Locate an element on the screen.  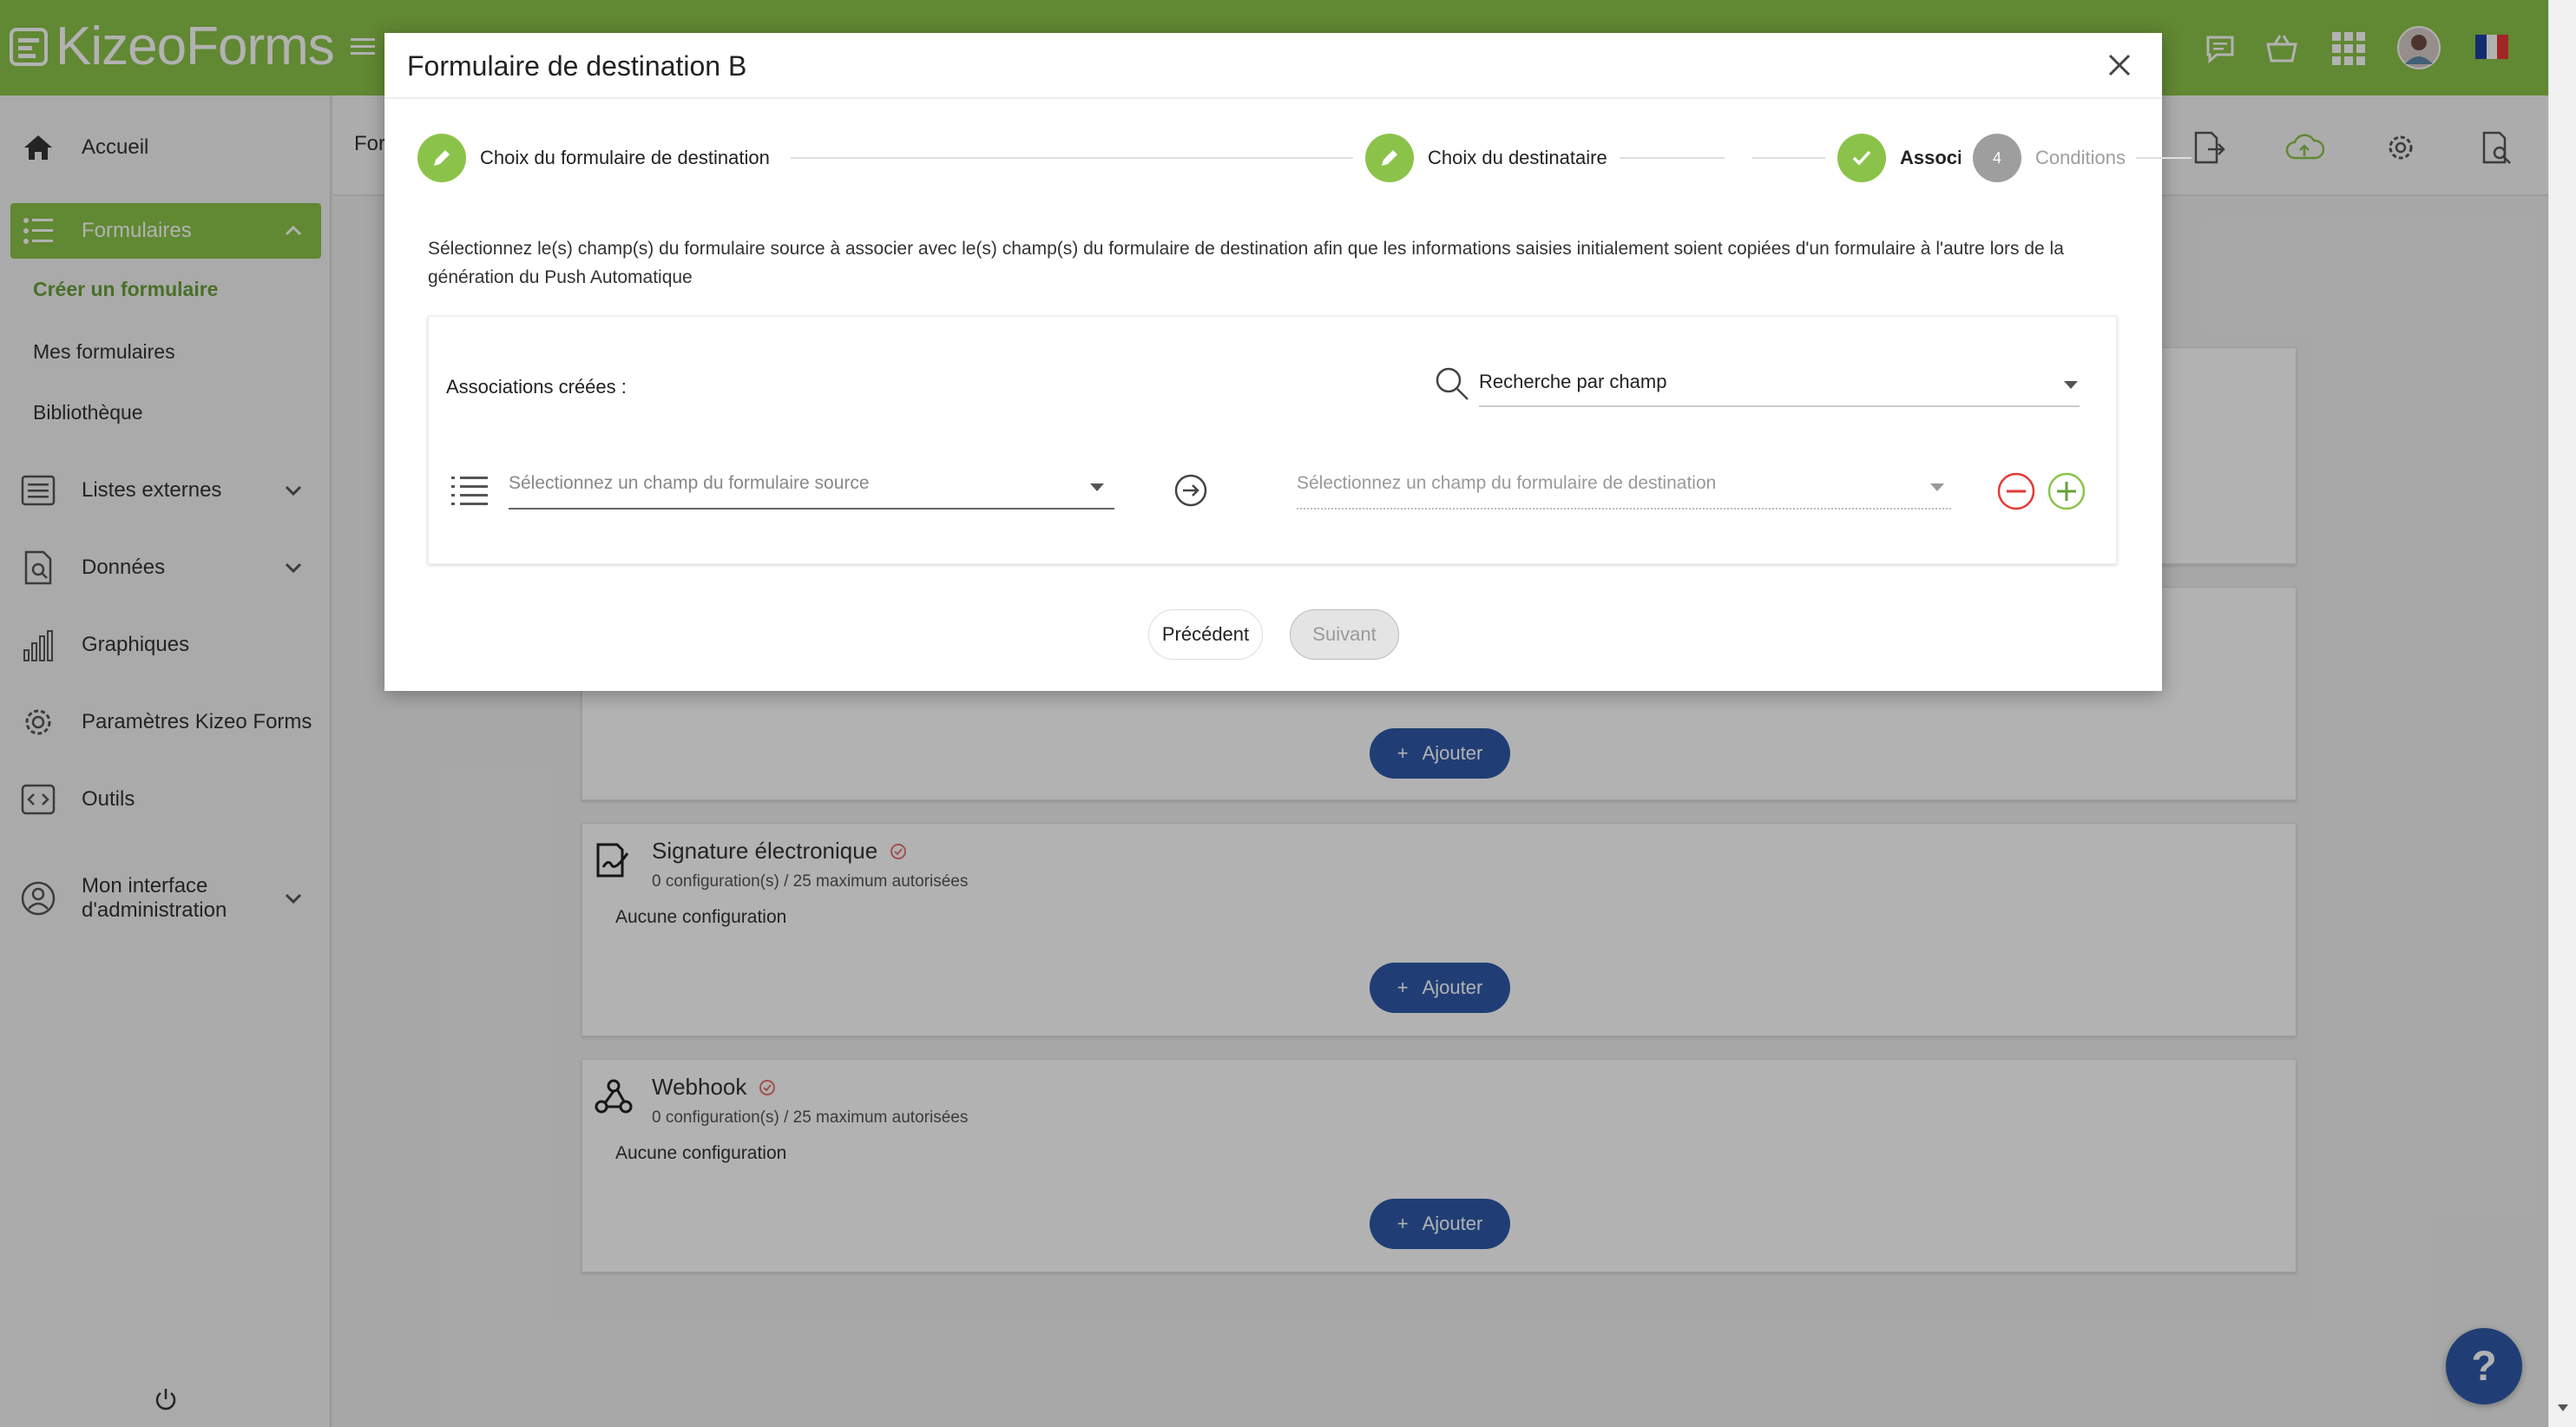
scroll-down-arrow-icon is located at coordinates (2563, 1408).